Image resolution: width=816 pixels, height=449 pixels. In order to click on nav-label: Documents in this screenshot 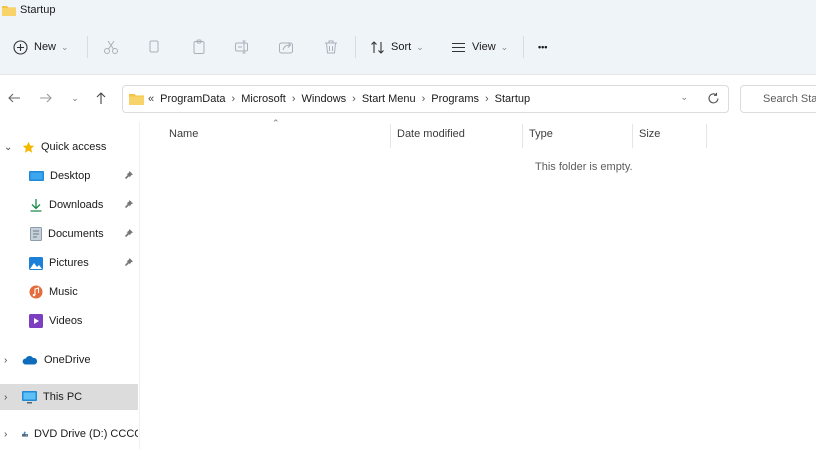, I will do `click(76, 234)`.